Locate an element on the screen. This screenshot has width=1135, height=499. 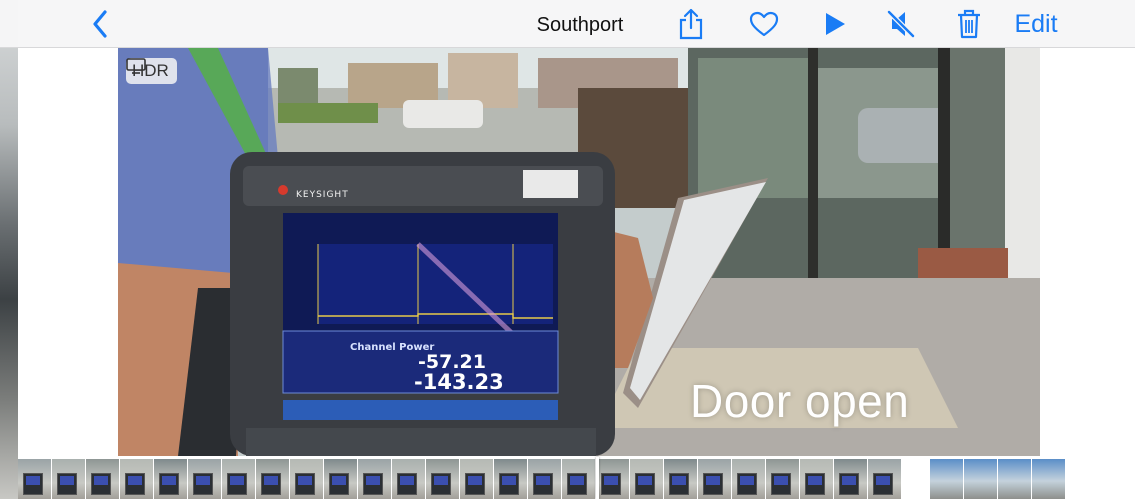
page-title: Southport is located at coordinates (580, 25).